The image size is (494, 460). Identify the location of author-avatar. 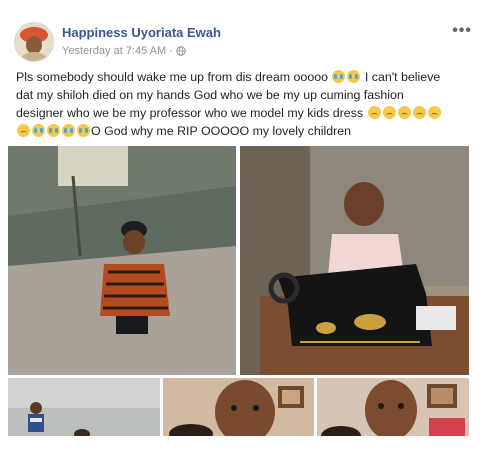
(34, 42).